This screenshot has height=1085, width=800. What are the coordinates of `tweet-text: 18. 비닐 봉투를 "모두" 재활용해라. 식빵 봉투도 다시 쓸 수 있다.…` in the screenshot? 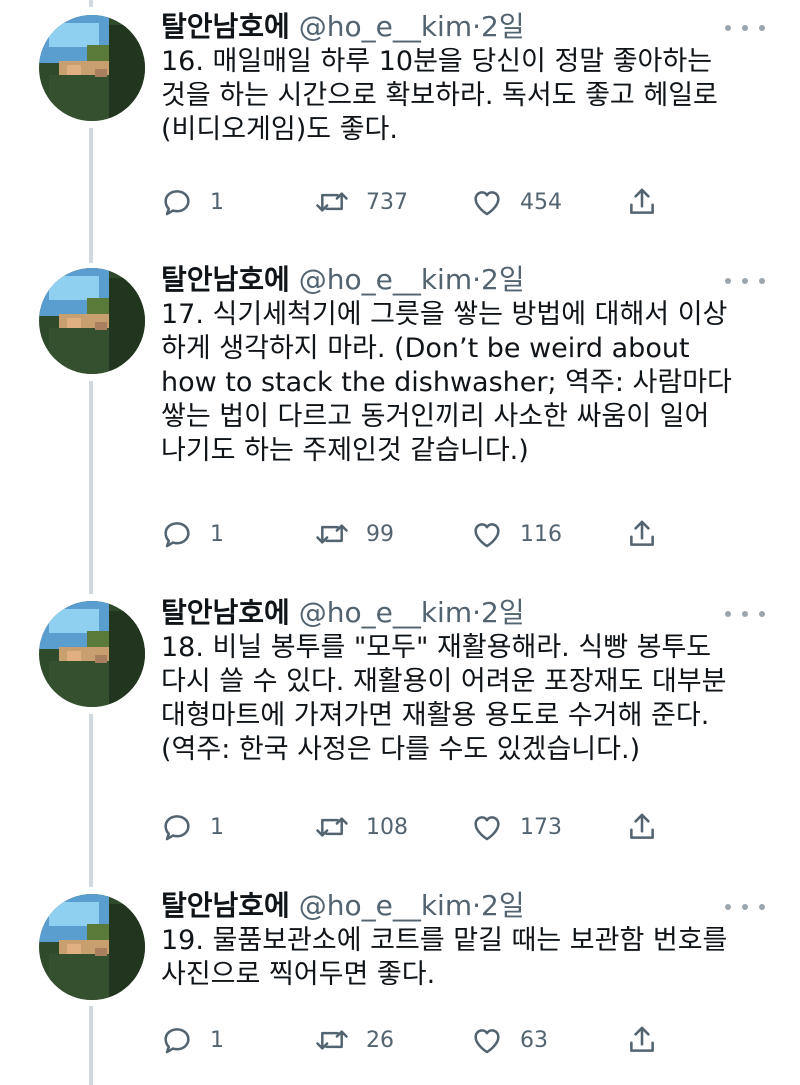 It's located at (444, 698).